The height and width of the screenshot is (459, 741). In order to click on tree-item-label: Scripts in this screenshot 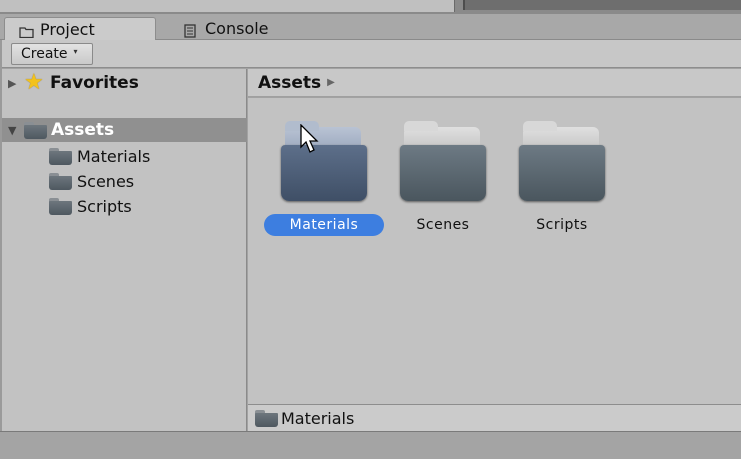, I will do `click(104, 206)`.